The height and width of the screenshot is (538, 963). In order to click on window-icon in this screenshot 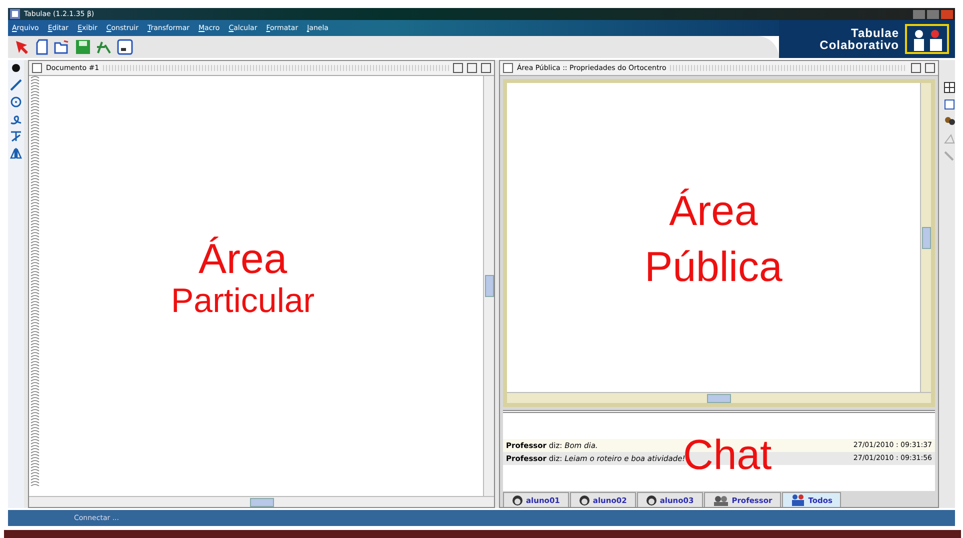, I will do `click(125, 47)`.